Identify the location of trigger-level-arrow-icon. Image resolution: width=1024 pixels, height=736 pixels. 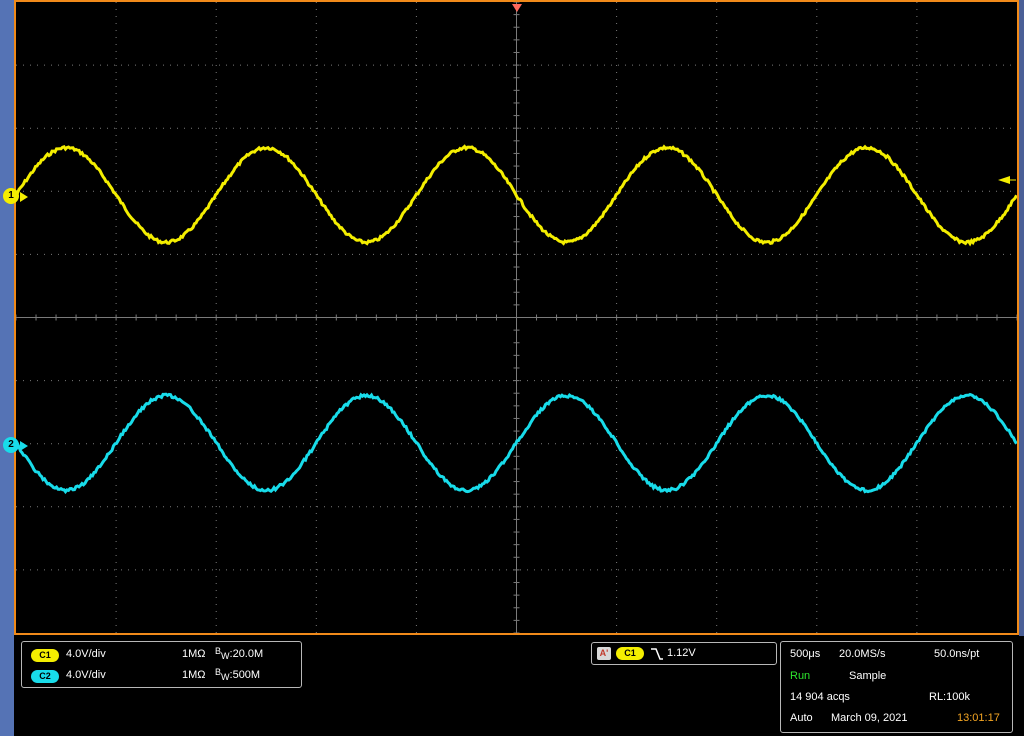
(1004, 180).